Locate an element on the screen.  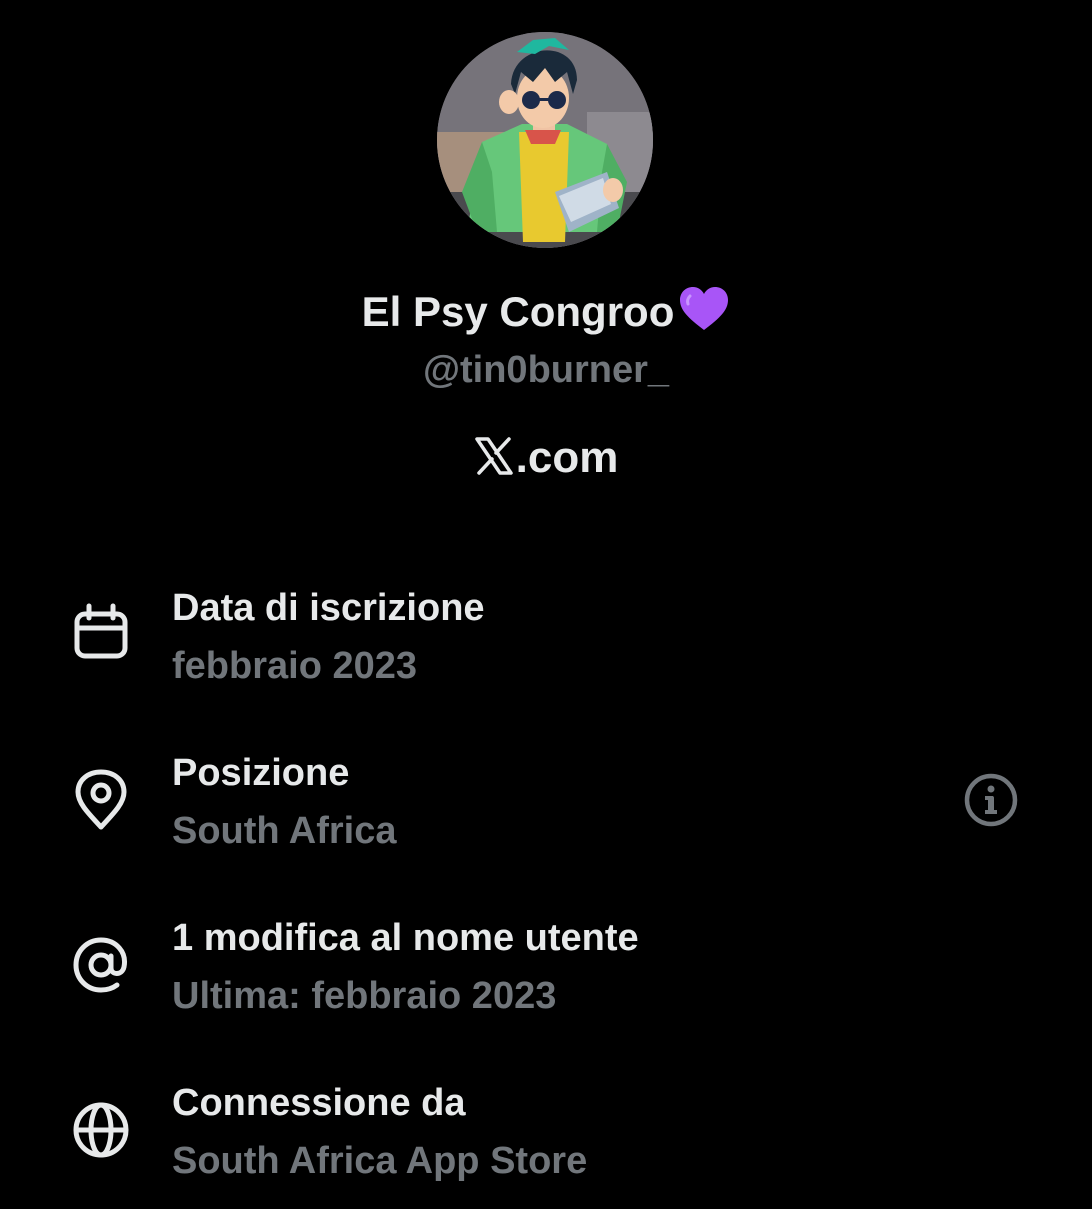
info-row-connected-via: Connessione da South Africa App Store is located at coordinates (546, 1144).